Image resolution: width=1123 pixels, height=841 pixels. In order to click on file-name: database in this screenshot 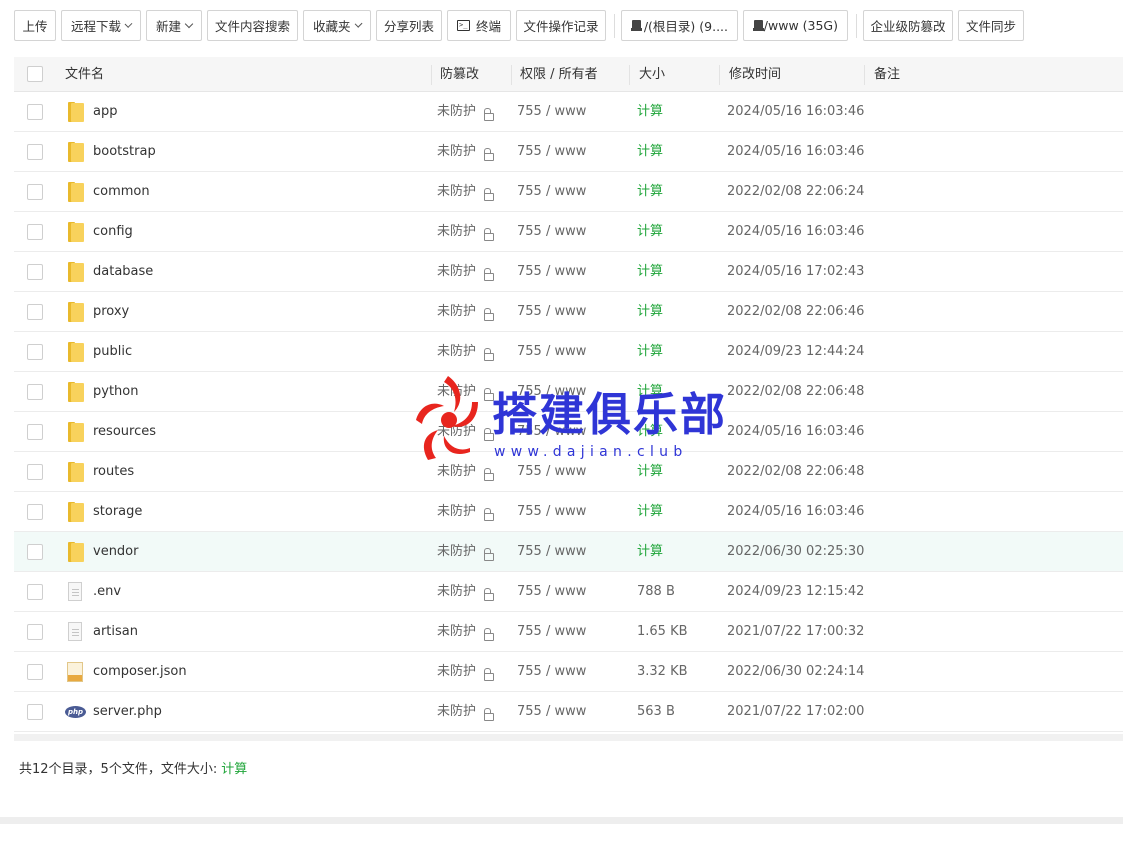, I will do `click(123, 272)`.